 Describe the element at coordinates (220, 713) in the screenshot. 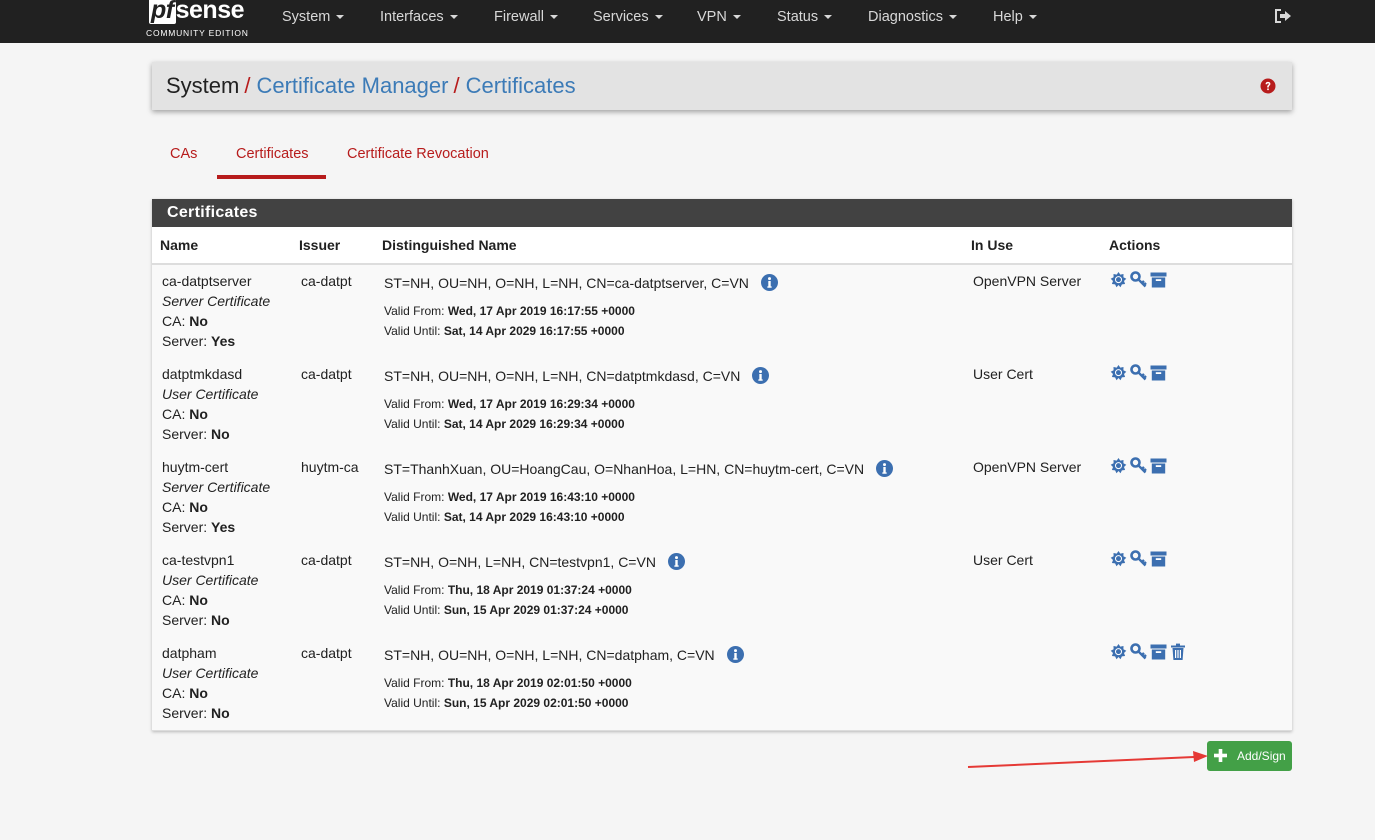

I see `server-value: No` at that location.